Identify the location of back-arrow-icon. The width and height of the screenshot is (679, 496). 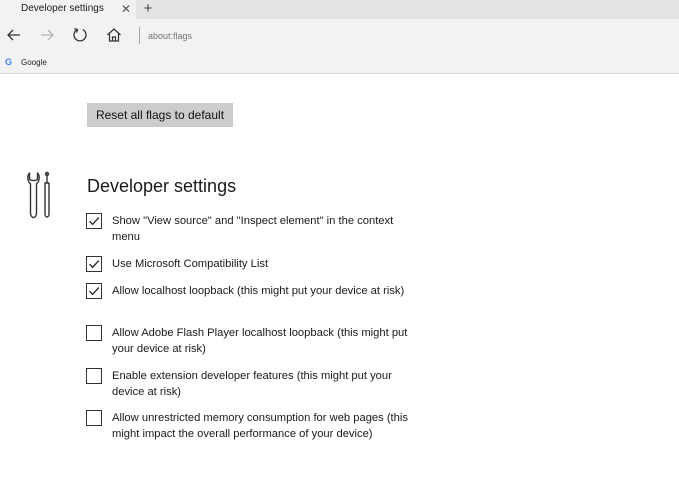
(13, 35).